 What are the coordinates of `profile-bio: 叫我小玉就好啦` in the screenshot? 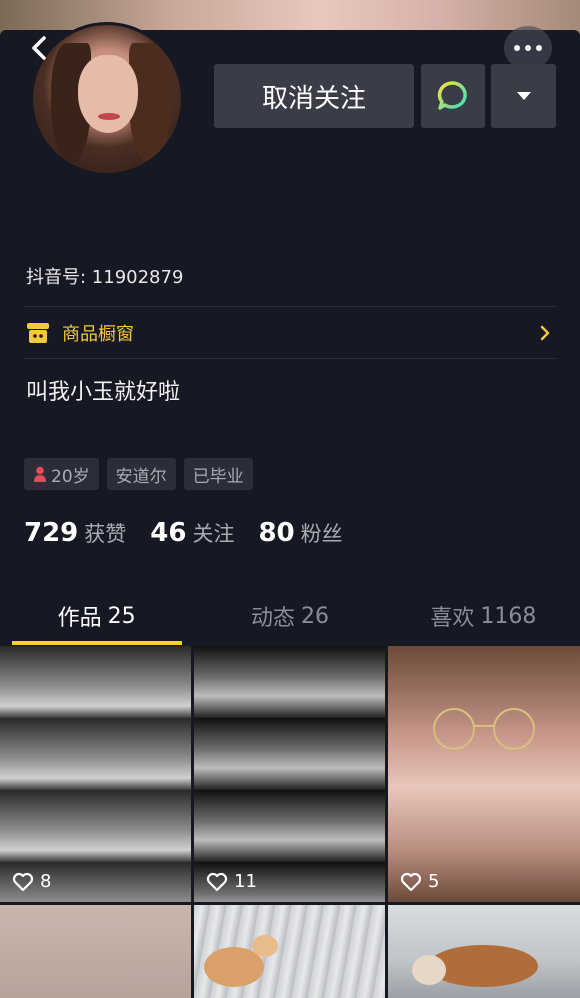 It's located at (103, 392).